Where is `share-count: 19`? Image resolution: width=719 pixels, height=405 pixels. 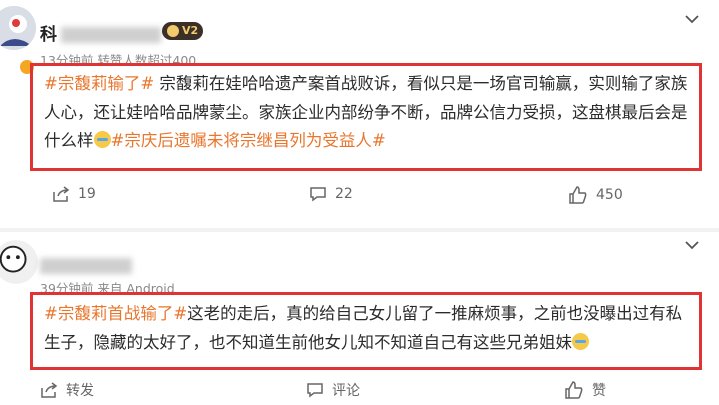 share-count: 19 is located at coordinates (87, 194).